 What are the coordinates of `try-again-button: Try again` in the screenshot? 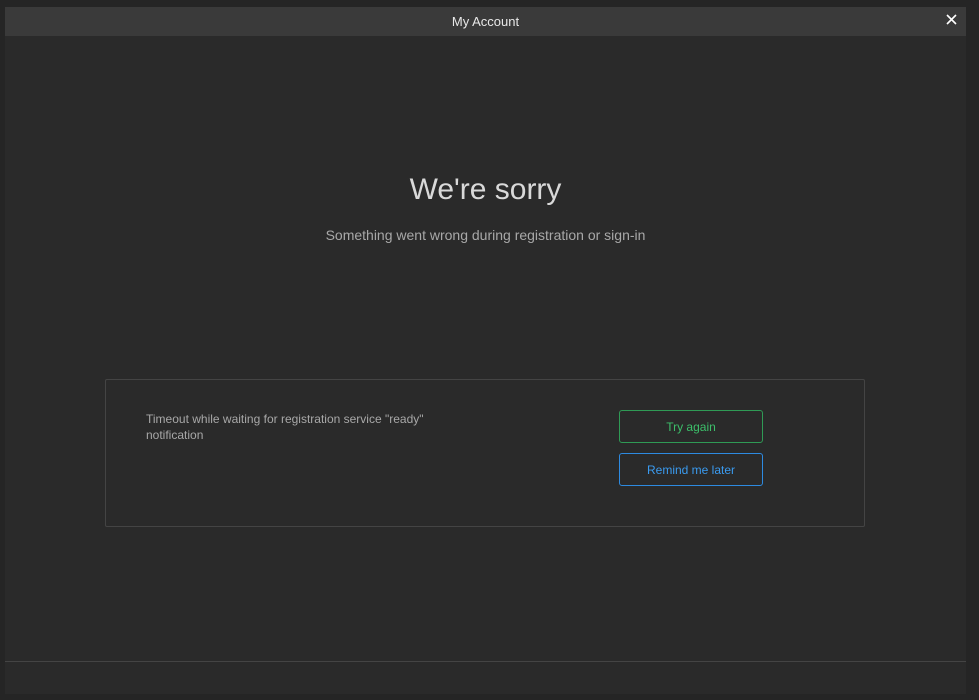 It's located at (691, 426).